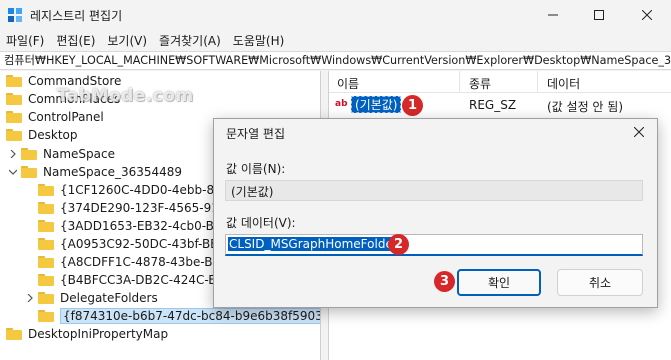 The width and height of the screenshot is (671, 360). Describe the element at coordinates (25, 40) in the screenshot. I see `menu-file: 파일(F)` at that location.